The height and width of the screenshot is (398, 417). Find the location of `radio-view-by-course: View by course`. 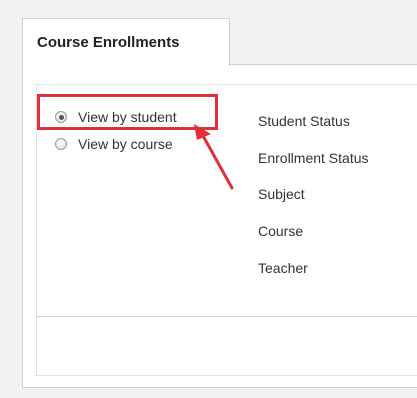

radio-view-by-course: View by course is located at coordinates (114, 144).